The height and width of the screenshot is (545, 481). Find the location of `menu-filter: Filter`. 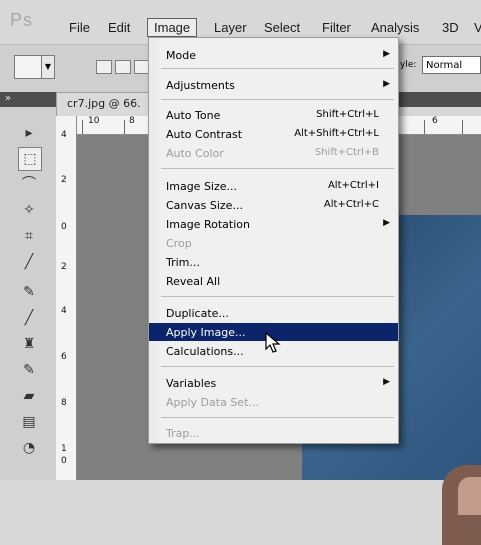

menu-filter: Filter is located at coordinates (336, 27).